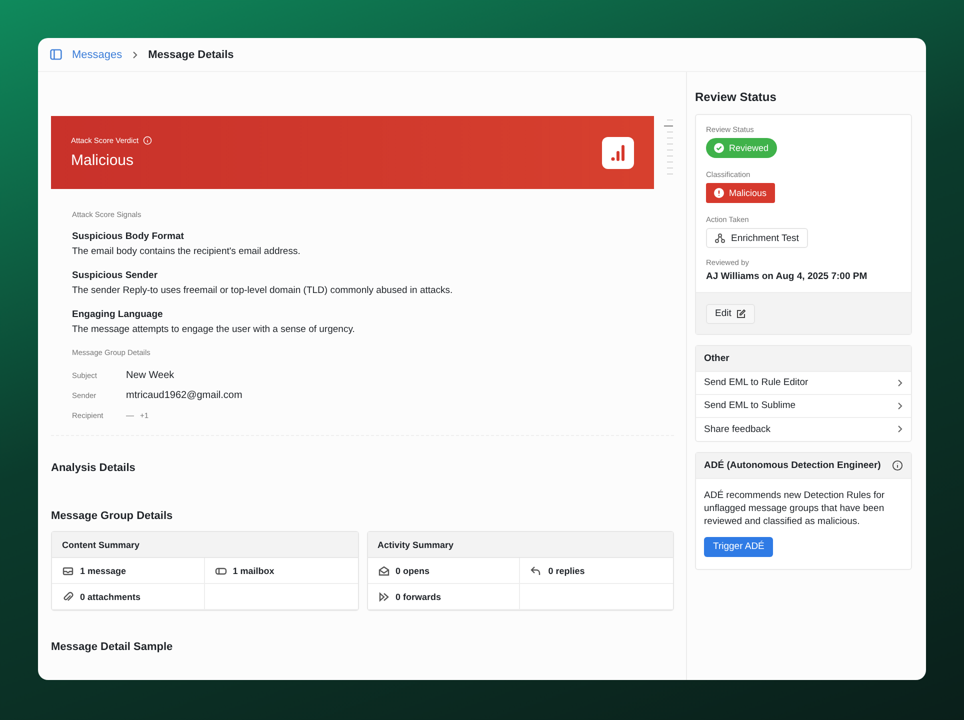 The width and height of the screenshot is (964, 720). I want to click on verdict-title: Malicious, so click(103, 160).